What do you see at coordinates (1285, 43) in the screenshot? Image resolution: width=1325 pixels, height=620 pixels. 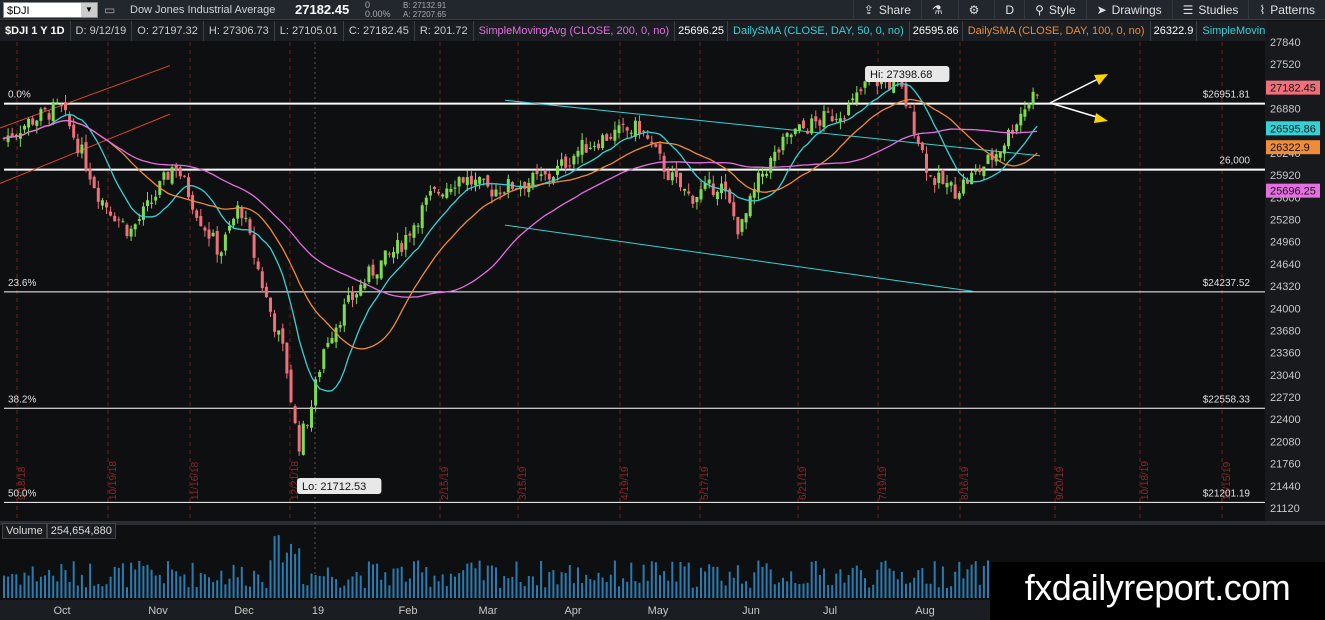 I see `y-tick-label: 27840` at bounding box center [1285, 43].